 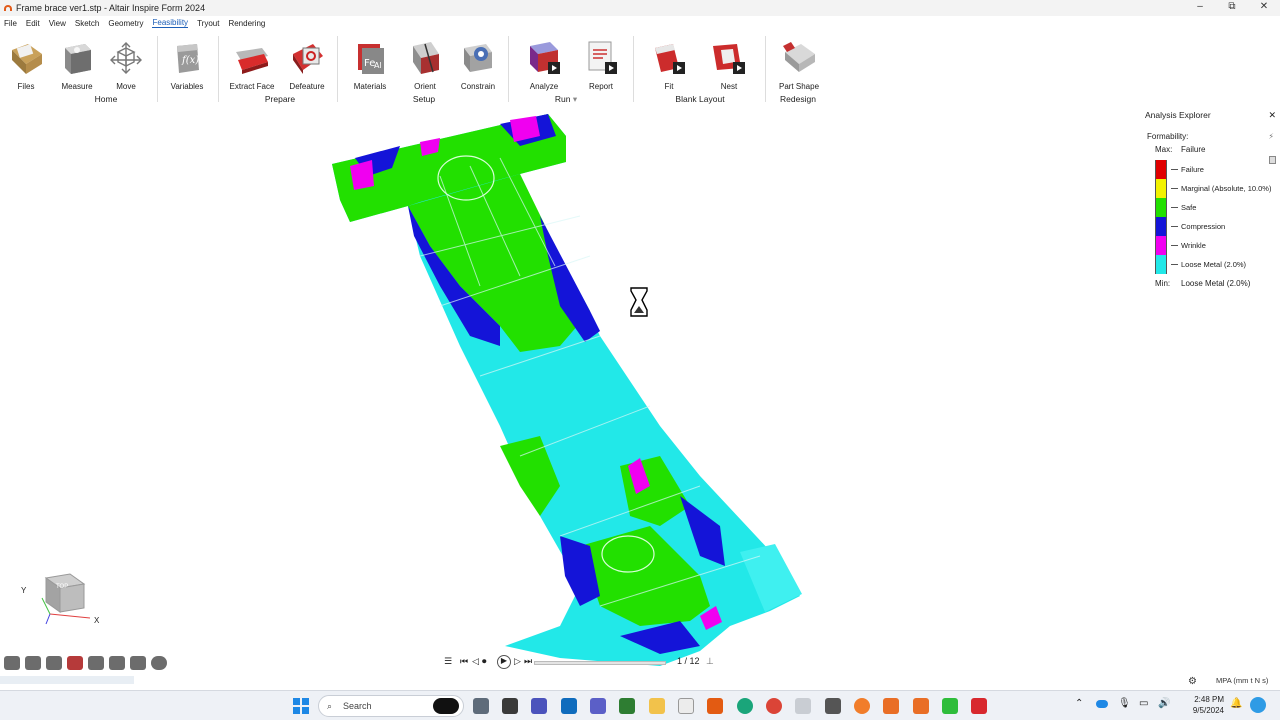 I want to click on view-cube-face: TOP, so click(x=62, y=587).